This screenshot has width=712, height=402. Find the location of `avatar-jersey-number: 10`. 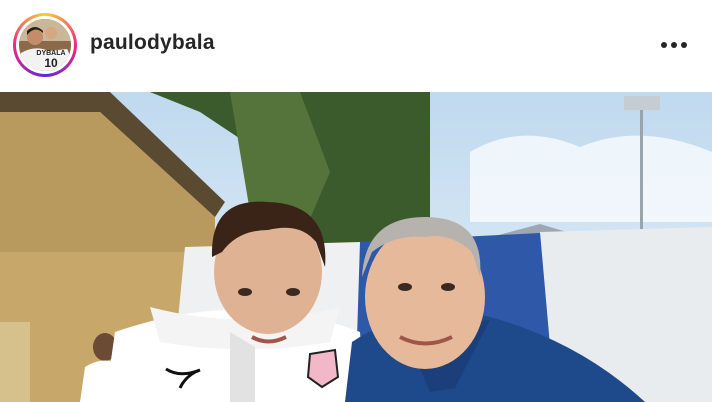

avatar-jersey-number: 10 is located at coordinates (51, 63).